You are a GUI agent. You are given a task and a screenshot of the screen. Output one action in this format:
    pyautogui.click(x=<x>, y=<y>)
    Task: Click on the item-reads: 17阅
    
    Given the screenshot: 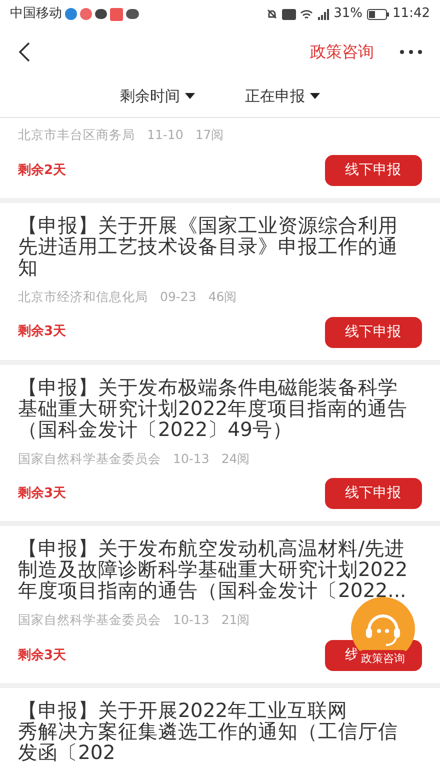 What is the action you would take?
    pyautogui.click(x=209, y=135)
    